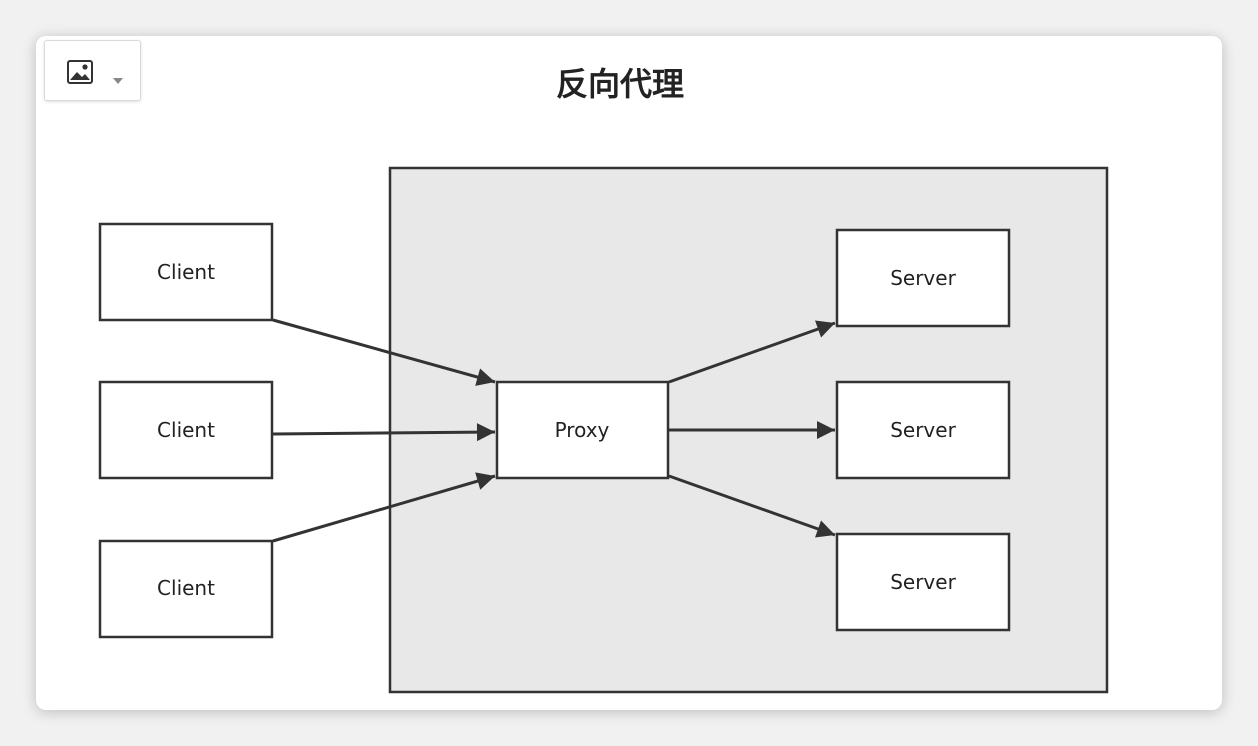  I want to click on proxy-node: Proxy, so click(582, 430).